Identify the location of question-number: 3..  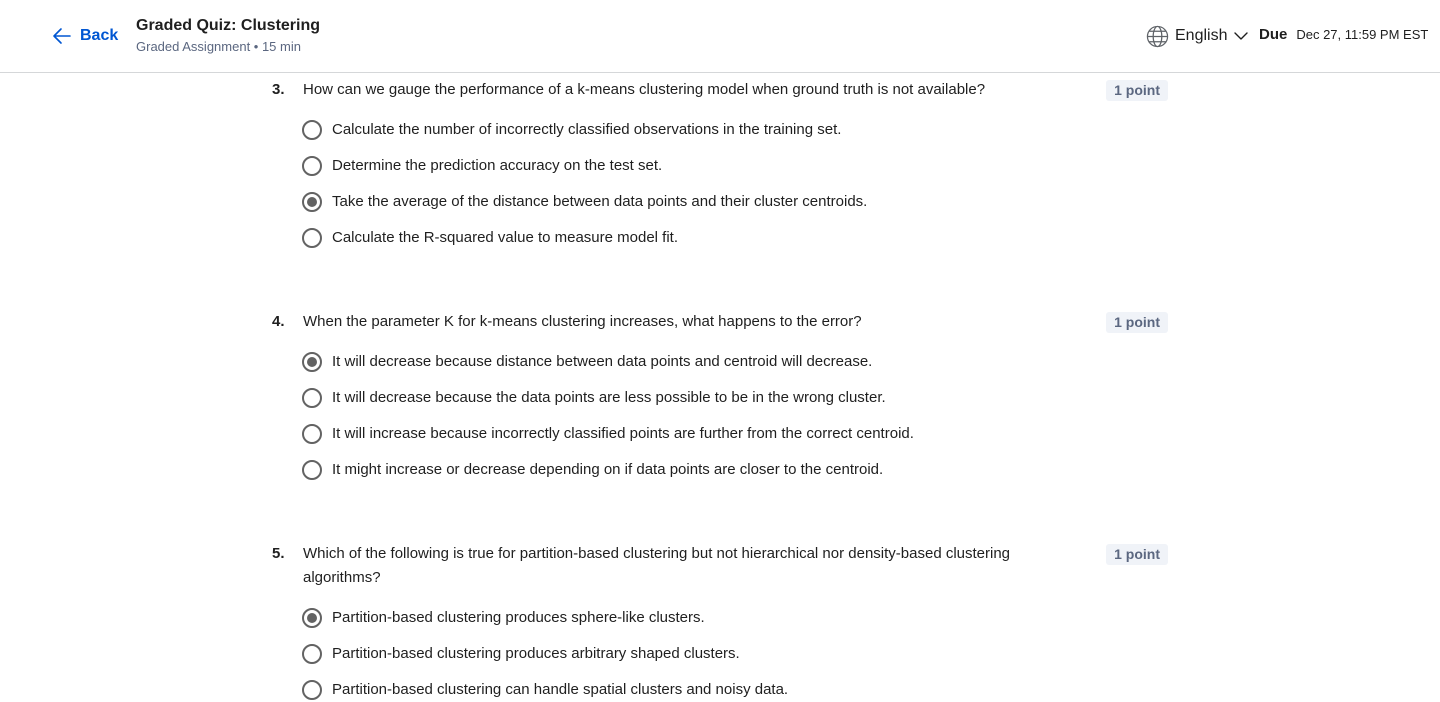
(278, 89).